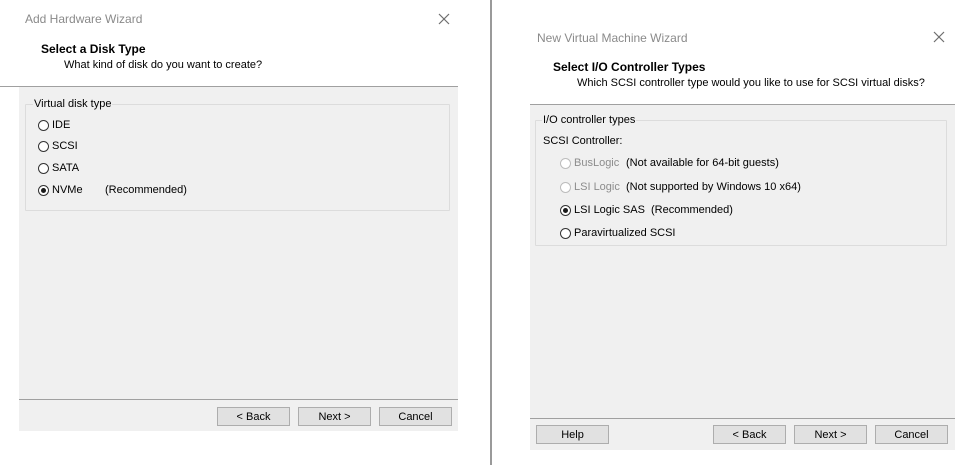  What do you see at coordinates (65, 146) in the screenshot?
I see `radio-label: SCSI` at bounding box center [65, 146].